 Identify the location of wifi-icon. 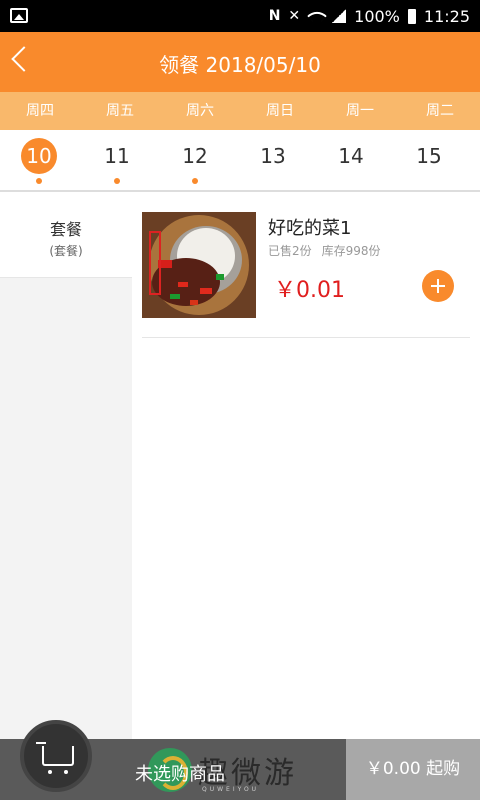
(317, 16).